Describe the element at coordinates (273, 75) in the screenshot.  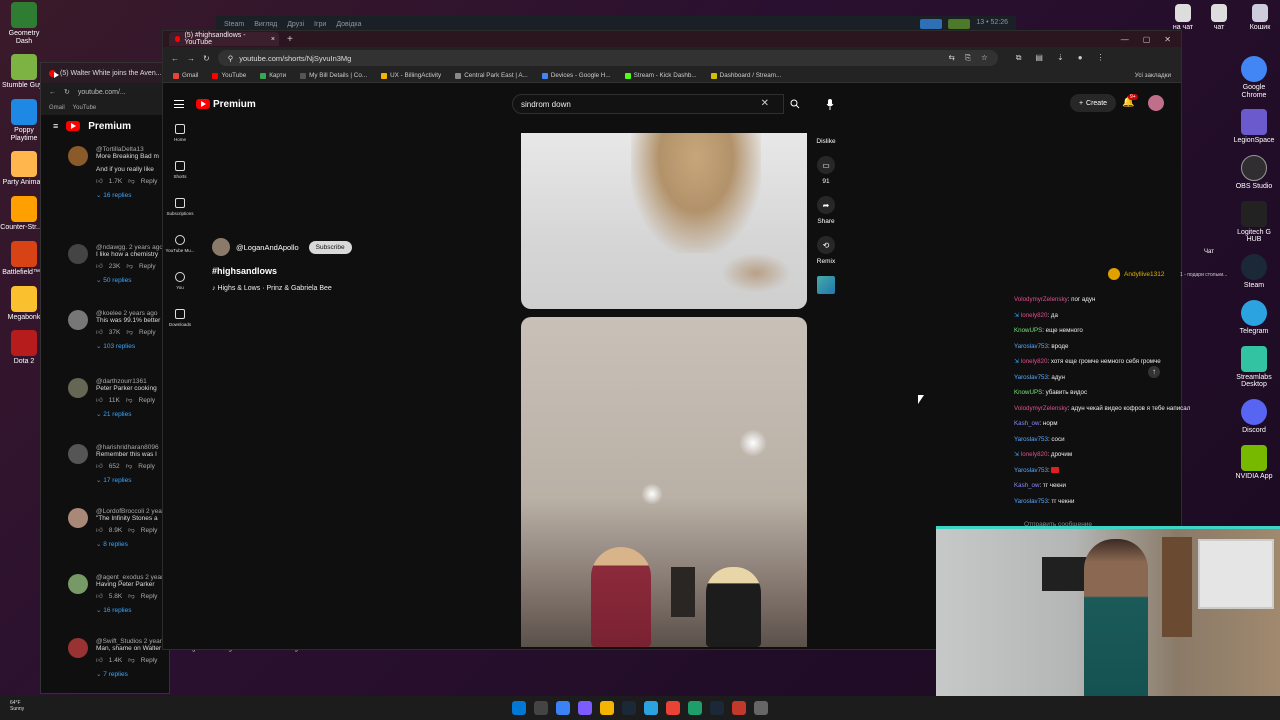
I see `bookmark-item: Карти` at that location.